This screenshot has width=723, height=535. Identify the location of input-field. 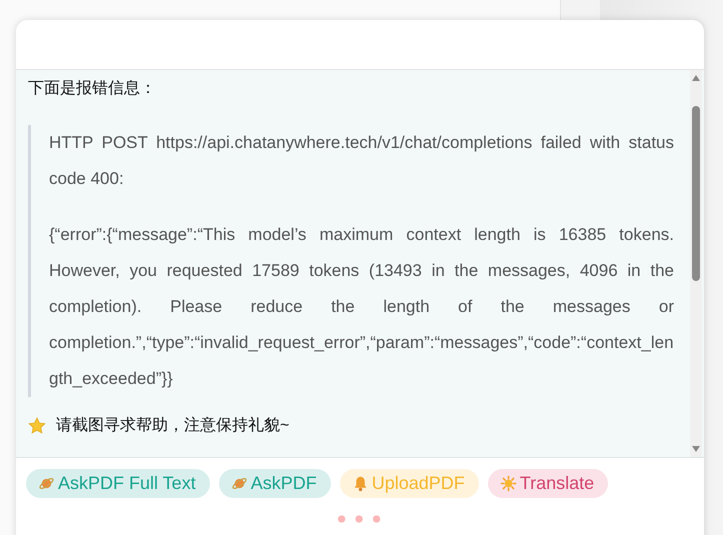
(360, 45).